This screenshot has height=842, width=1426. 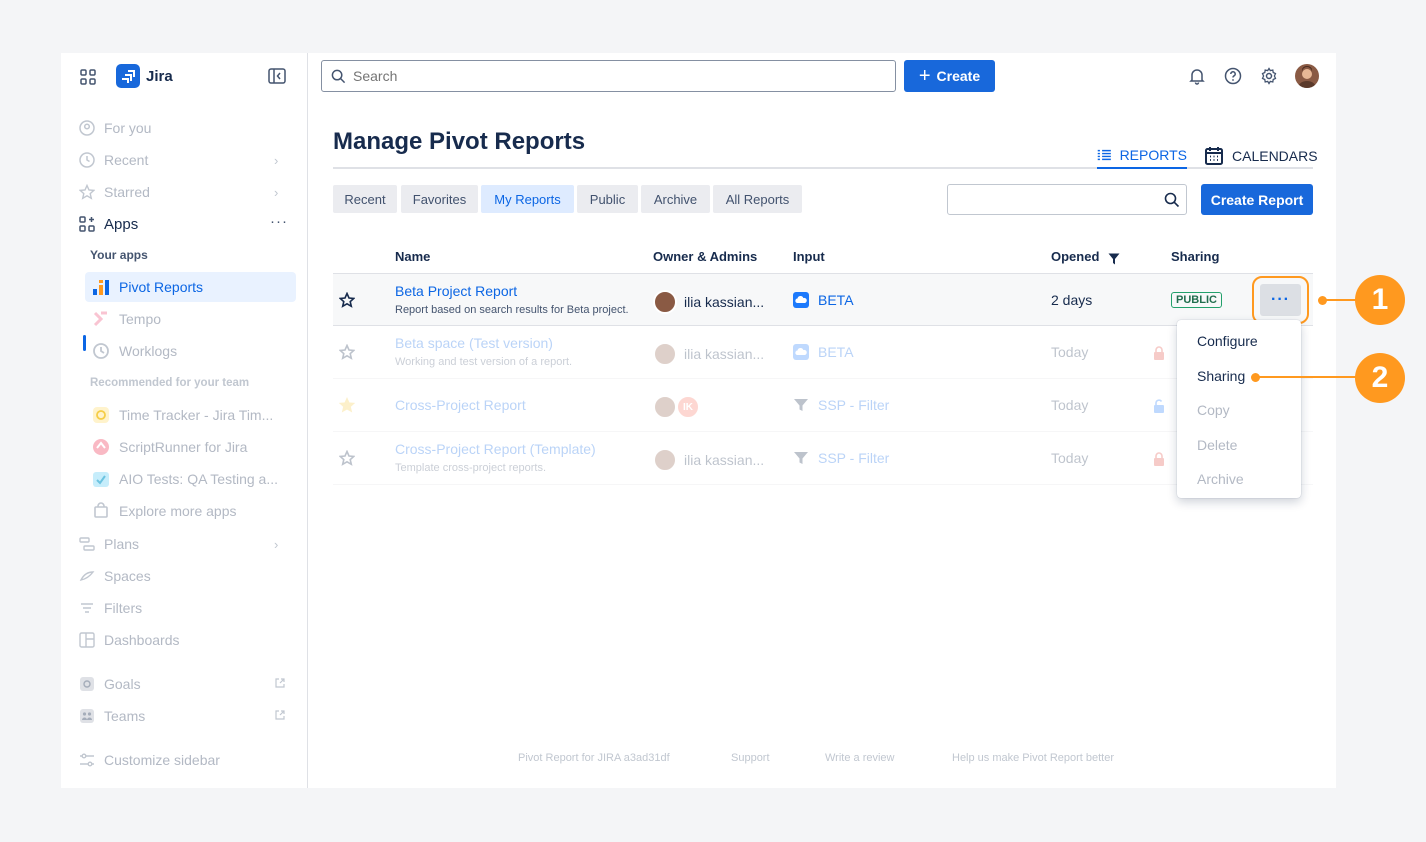 I want to click on collapse-sidebar-icon, so click(x=277, y=76).